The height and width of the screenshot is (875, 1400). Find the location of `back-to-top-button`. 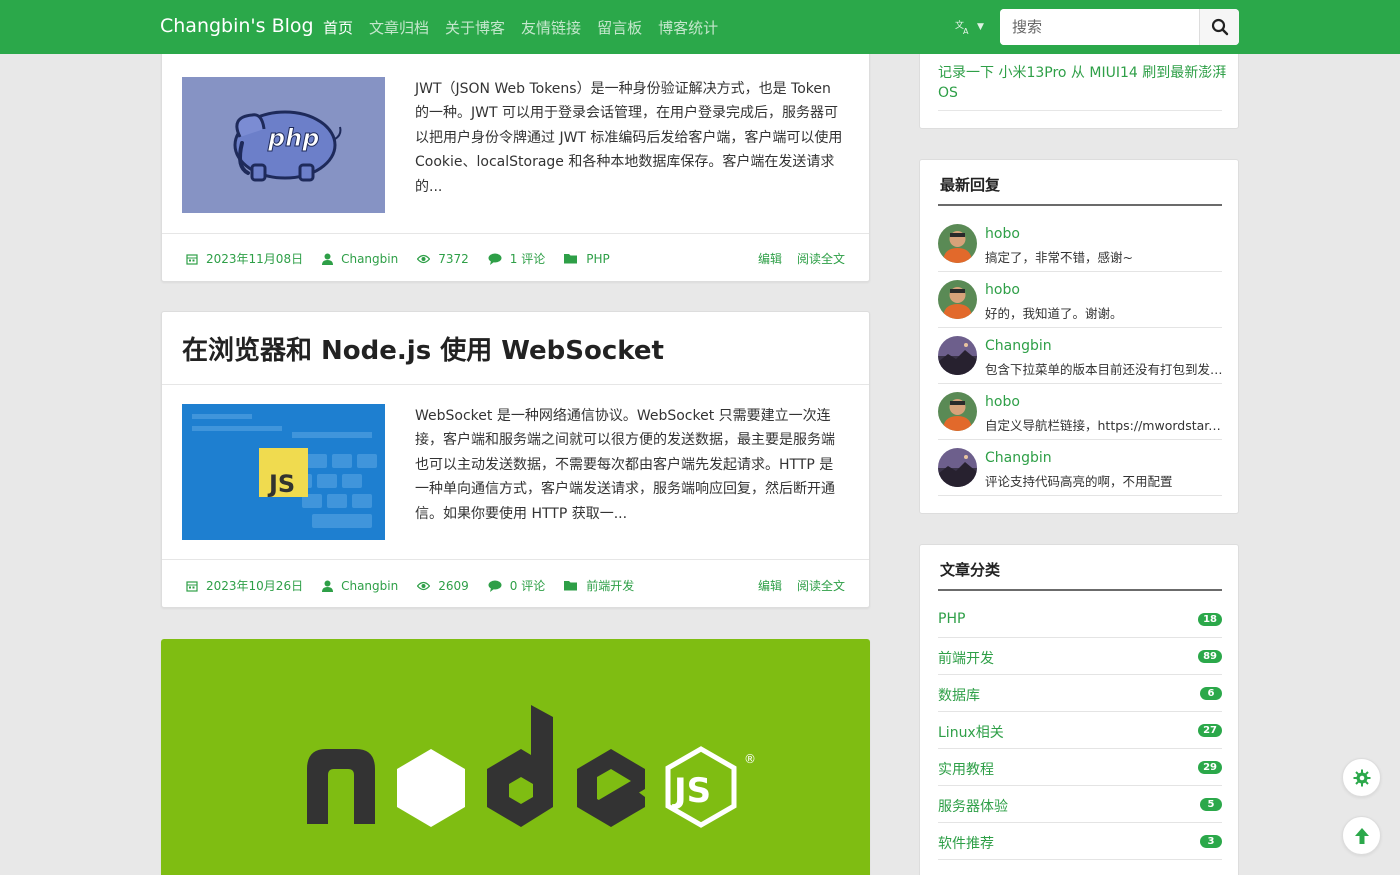

back-to-top-button is located at coordinates (1361, 835).